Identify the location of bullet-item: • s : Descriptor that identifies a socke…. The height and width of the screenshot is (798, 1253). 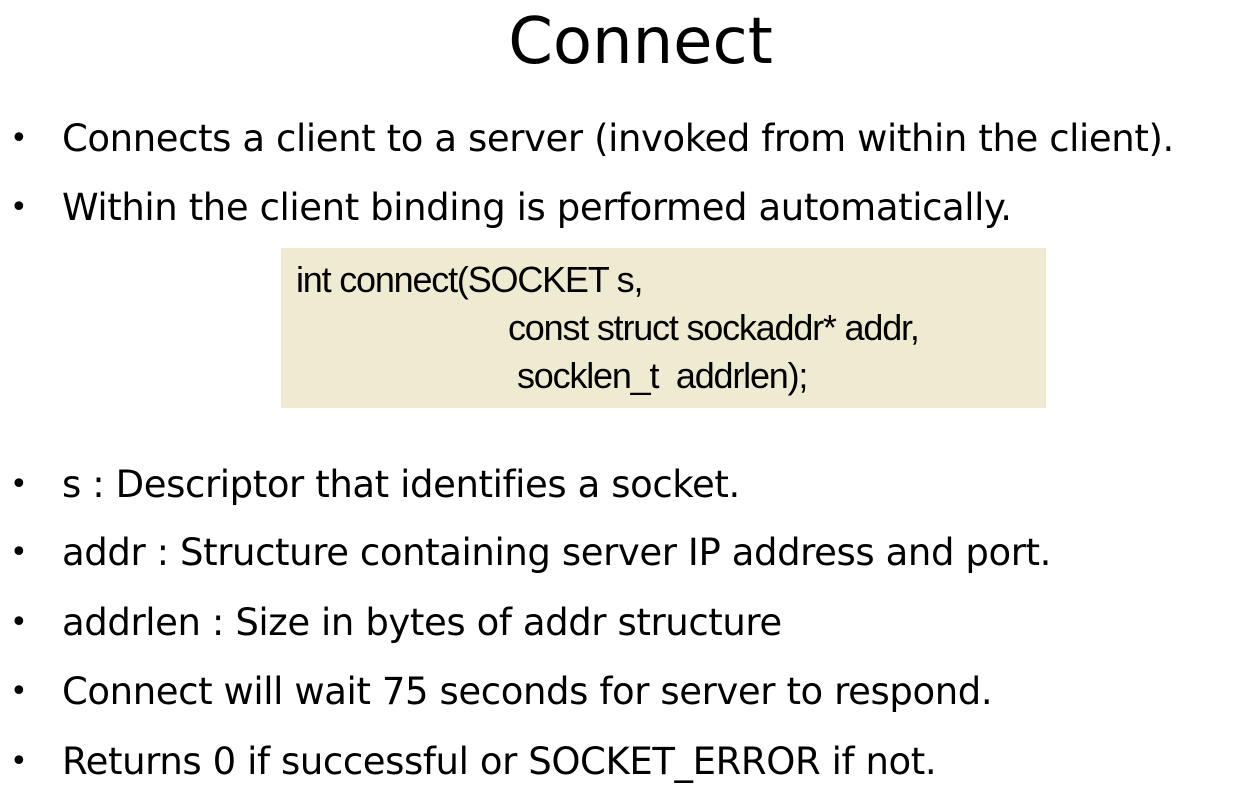
(626, 485).